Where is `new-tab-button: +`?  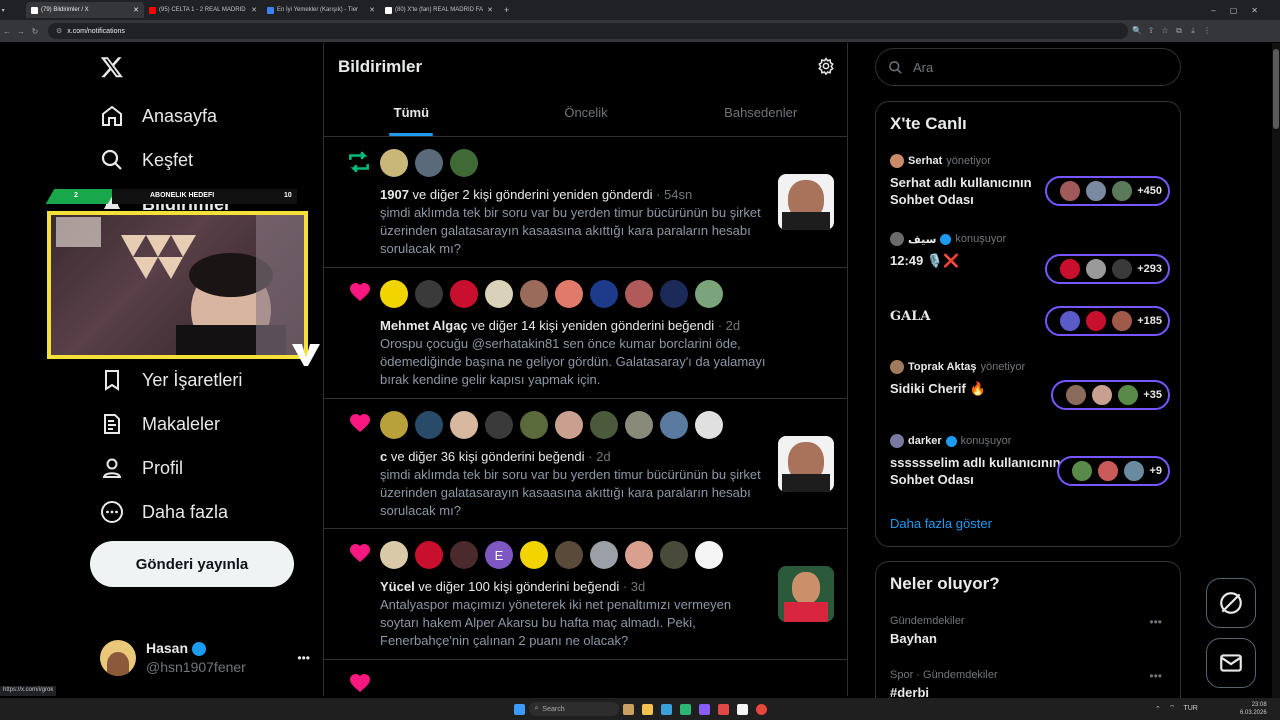
new-tab-button: + is located at coordinates (506, 10).